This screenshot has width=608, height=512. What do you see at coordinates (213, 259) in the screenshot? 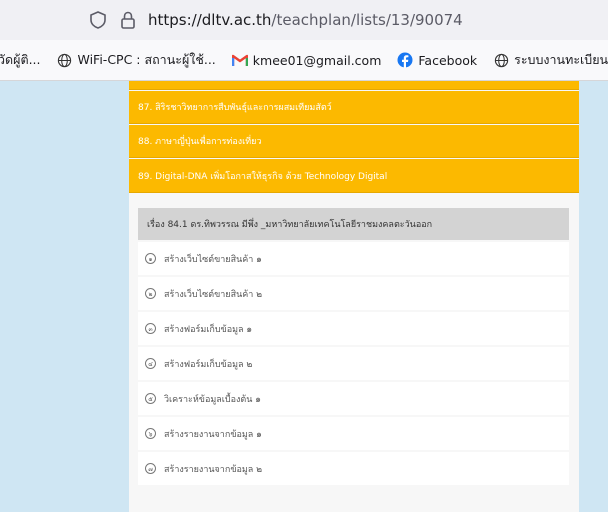
I see `lesson-item-label: สร้างเว็บไซต์ขายสินค้า ๑` at bounding box center [213, 259].